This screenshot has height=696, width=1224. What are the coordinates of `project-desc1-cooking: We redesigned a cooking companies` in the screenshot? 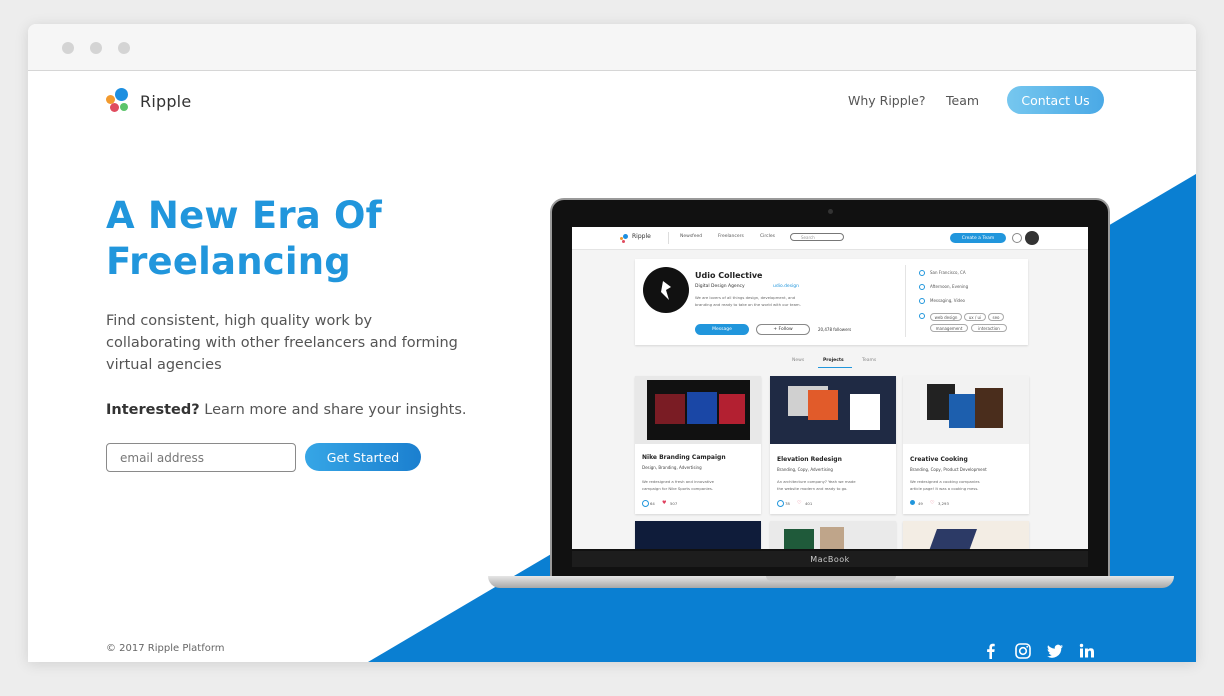 It's located at (945, 481).